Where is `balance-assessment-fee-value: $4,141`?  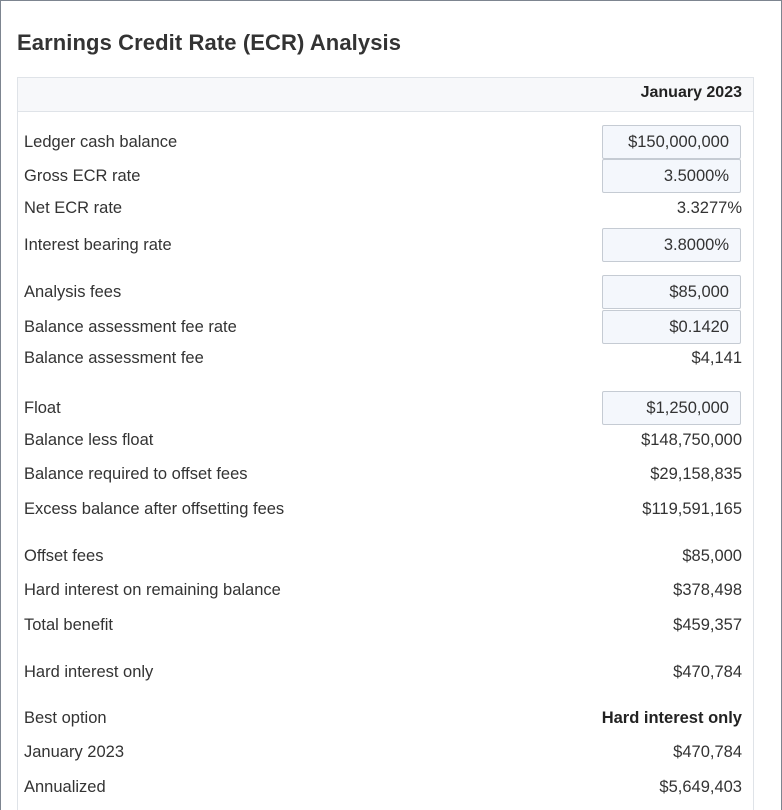 balance-assessment-fee-value: $4,141 is located at coordinates (716, 358).